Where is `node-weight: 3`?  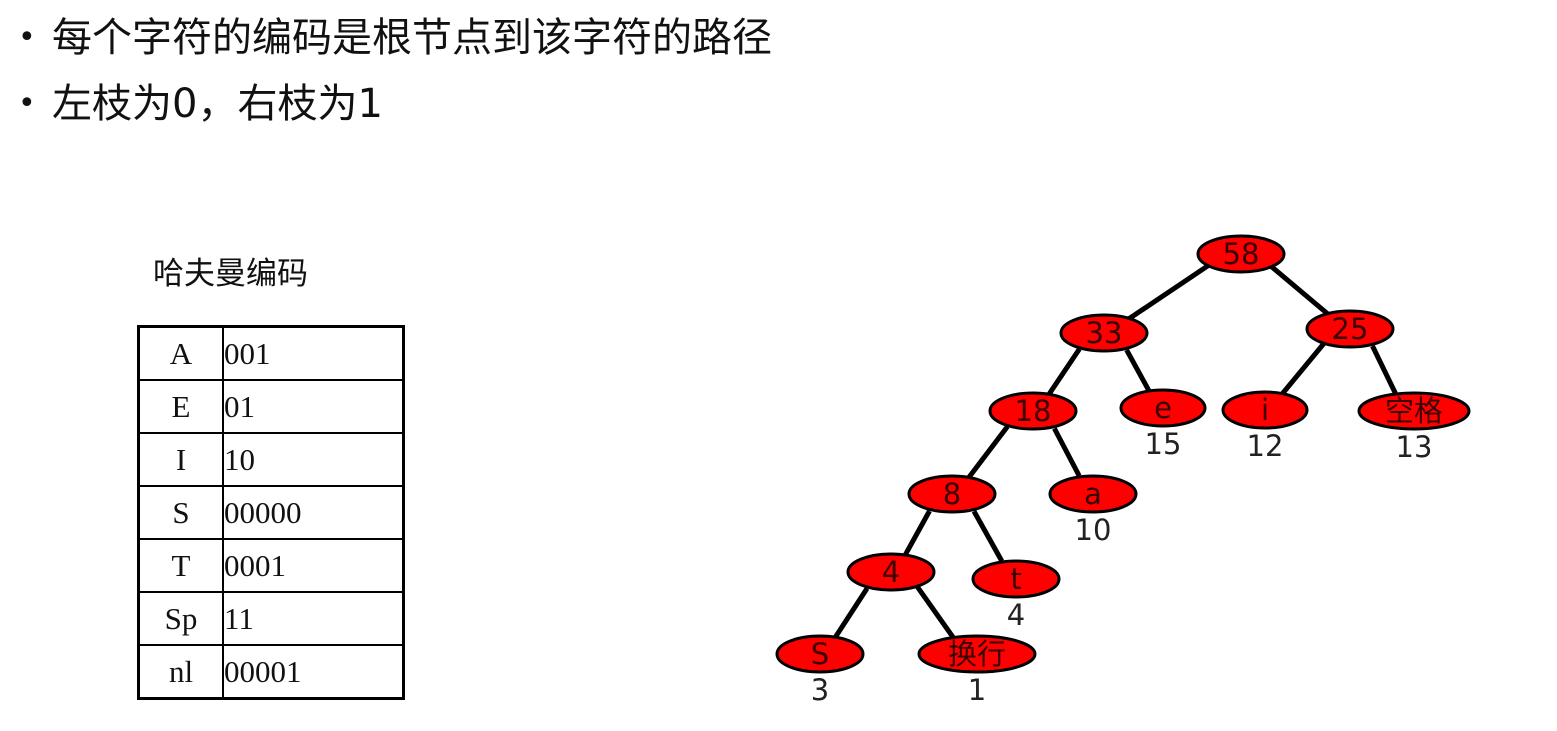 node-weight: 3 is located at coordinates (820, 690).